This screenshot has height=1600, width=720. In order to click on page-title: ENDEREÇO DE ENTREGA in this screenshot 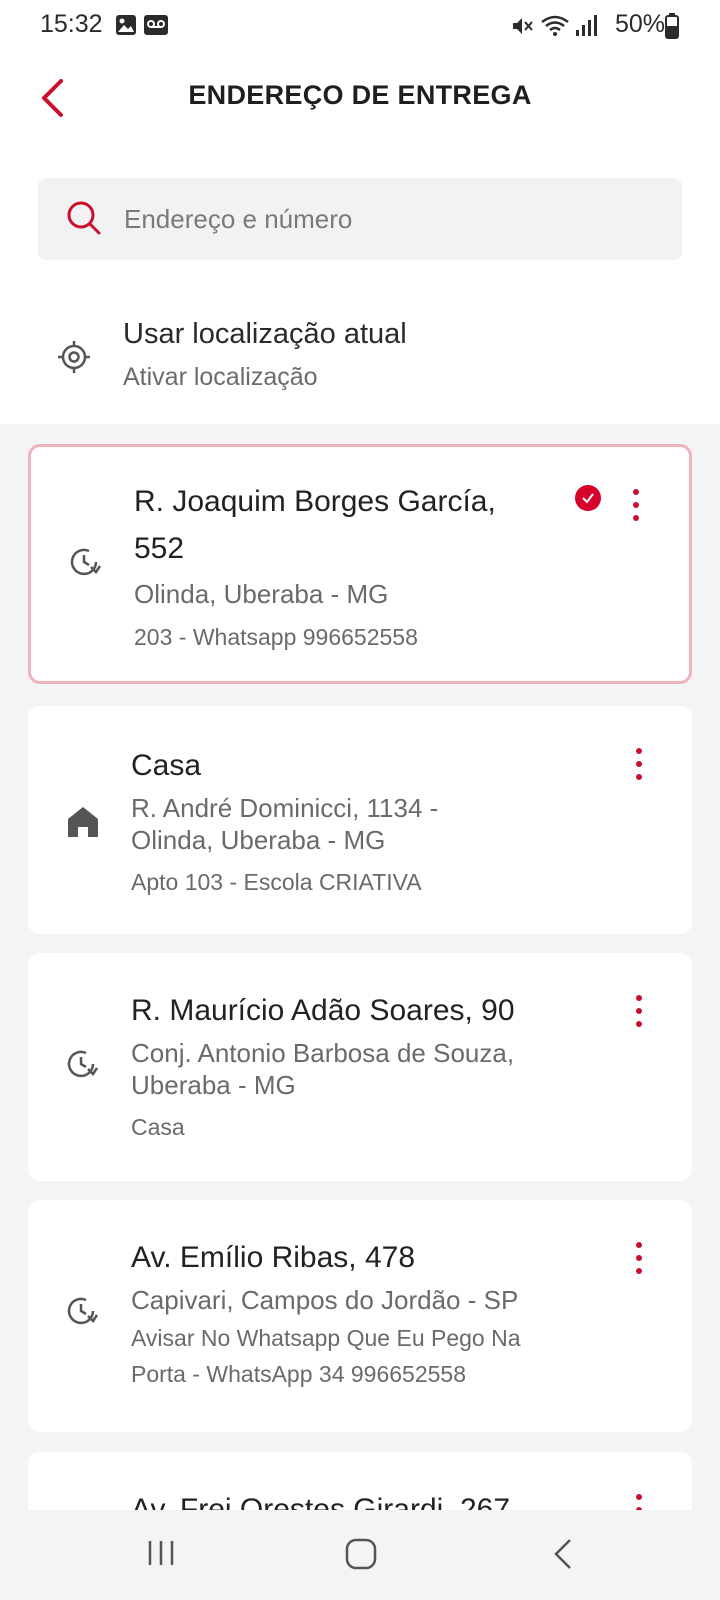, I will do `click(360, 95)`.